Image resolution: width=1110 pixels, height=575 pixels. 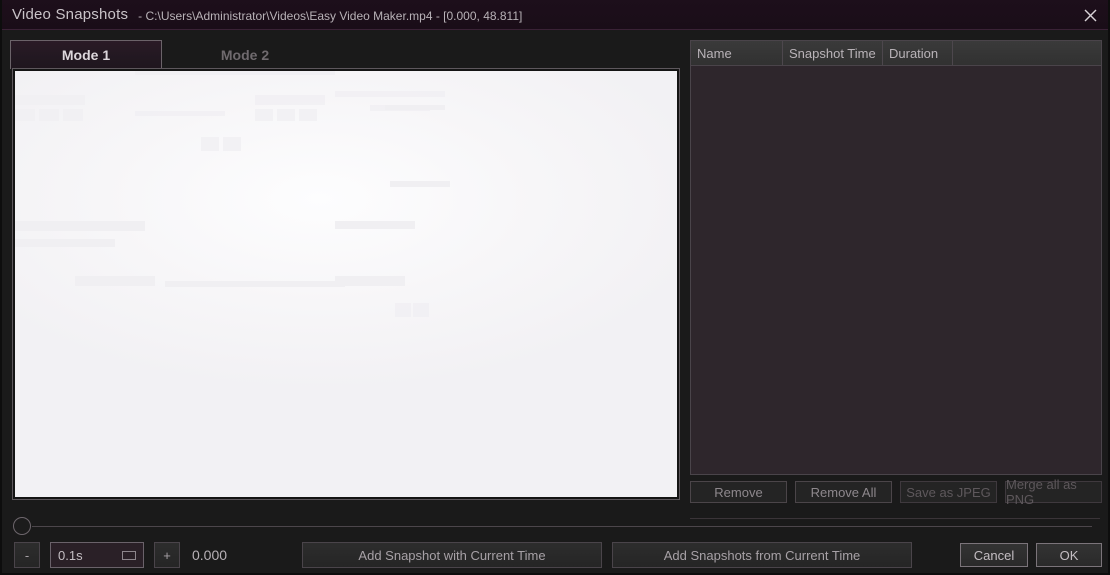 I want to click on save-as-jpeg-button: Save as JPEG, so click(x=948, y=492).